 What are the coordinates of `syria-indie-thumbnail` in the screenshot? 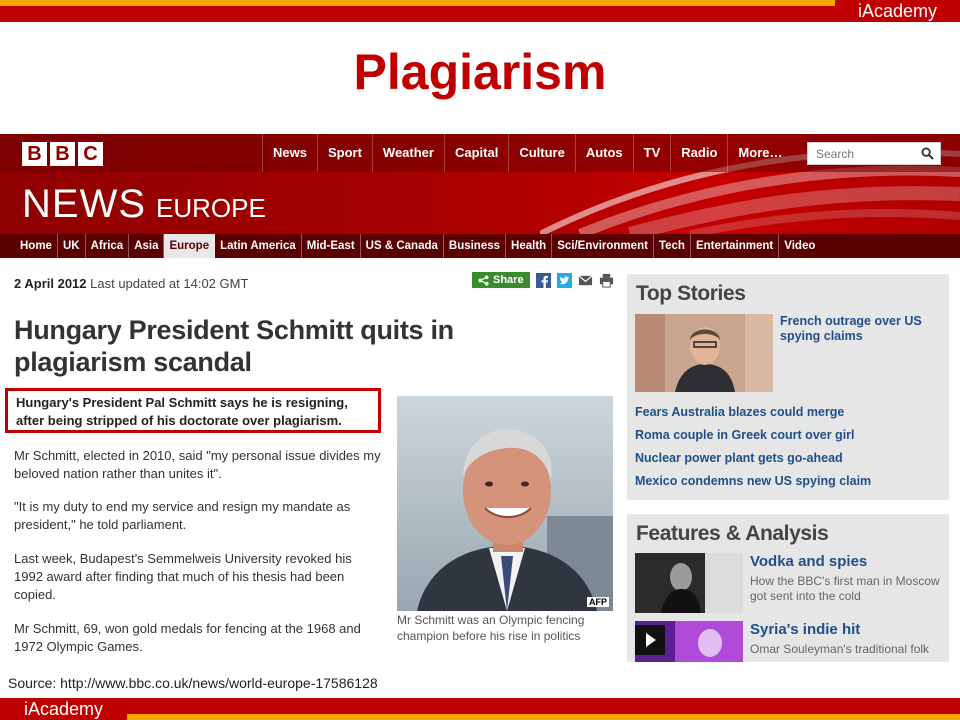 It's located at (689, 641).